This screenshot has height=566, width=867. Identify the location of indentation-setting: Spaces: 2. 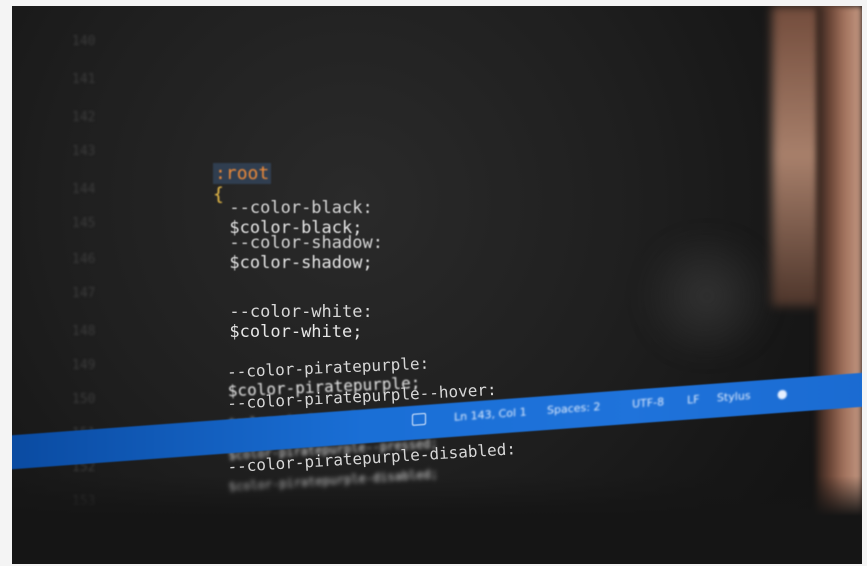
(573, 408).